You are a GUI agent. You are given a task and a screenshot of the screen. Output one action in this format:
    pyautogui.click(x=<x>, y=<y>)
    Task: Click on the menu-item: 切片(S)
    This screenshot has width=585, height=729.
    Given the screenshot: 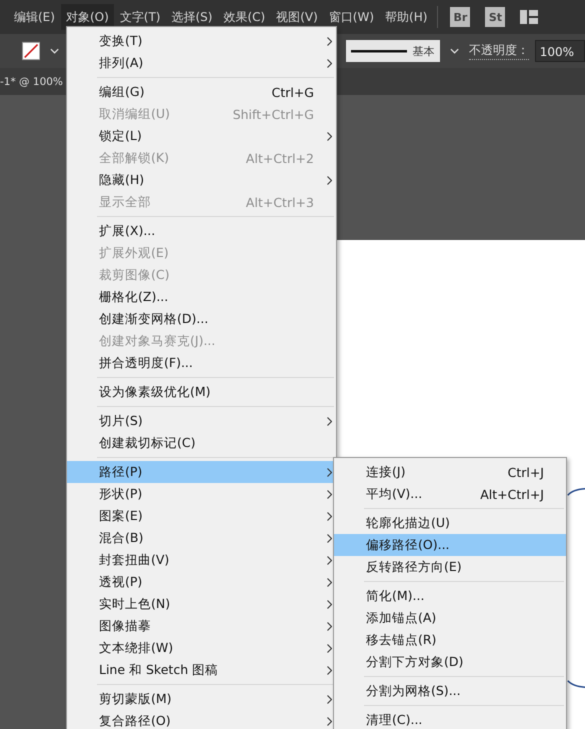 What is the action you would take?
    pyautogui.click(x=201, y=421)
    